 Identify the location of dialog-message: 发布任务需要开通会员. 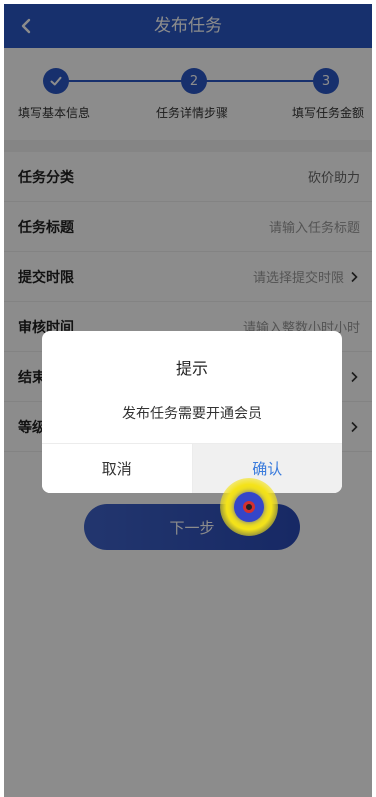
(192, 414).